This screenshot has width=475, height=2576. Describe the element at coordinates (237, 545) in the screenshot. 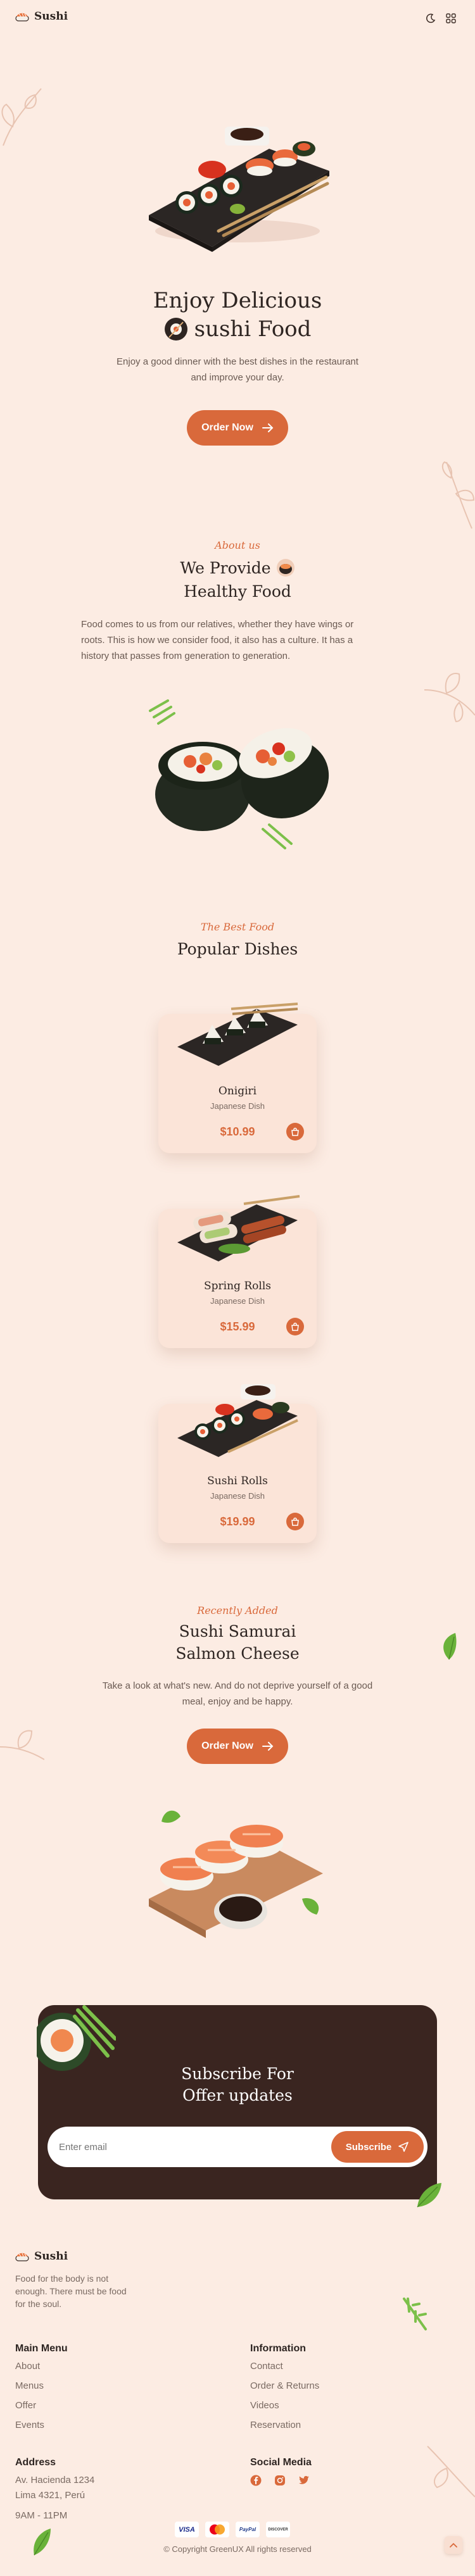

I see `about-kicker: About us` at that location.